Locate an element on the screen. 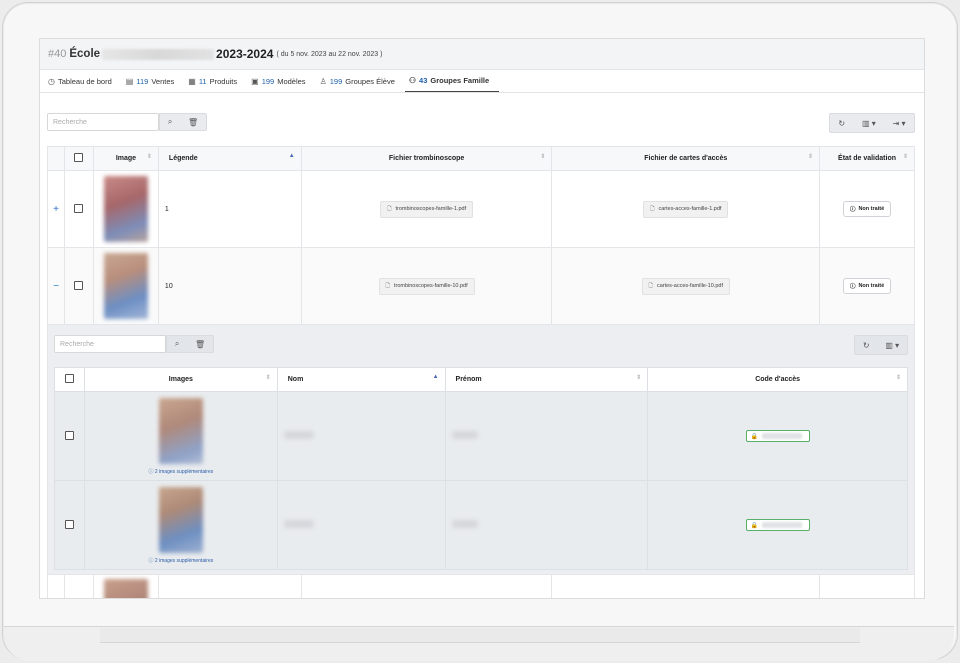  expand-column-header is located at coordinates (56, 158).